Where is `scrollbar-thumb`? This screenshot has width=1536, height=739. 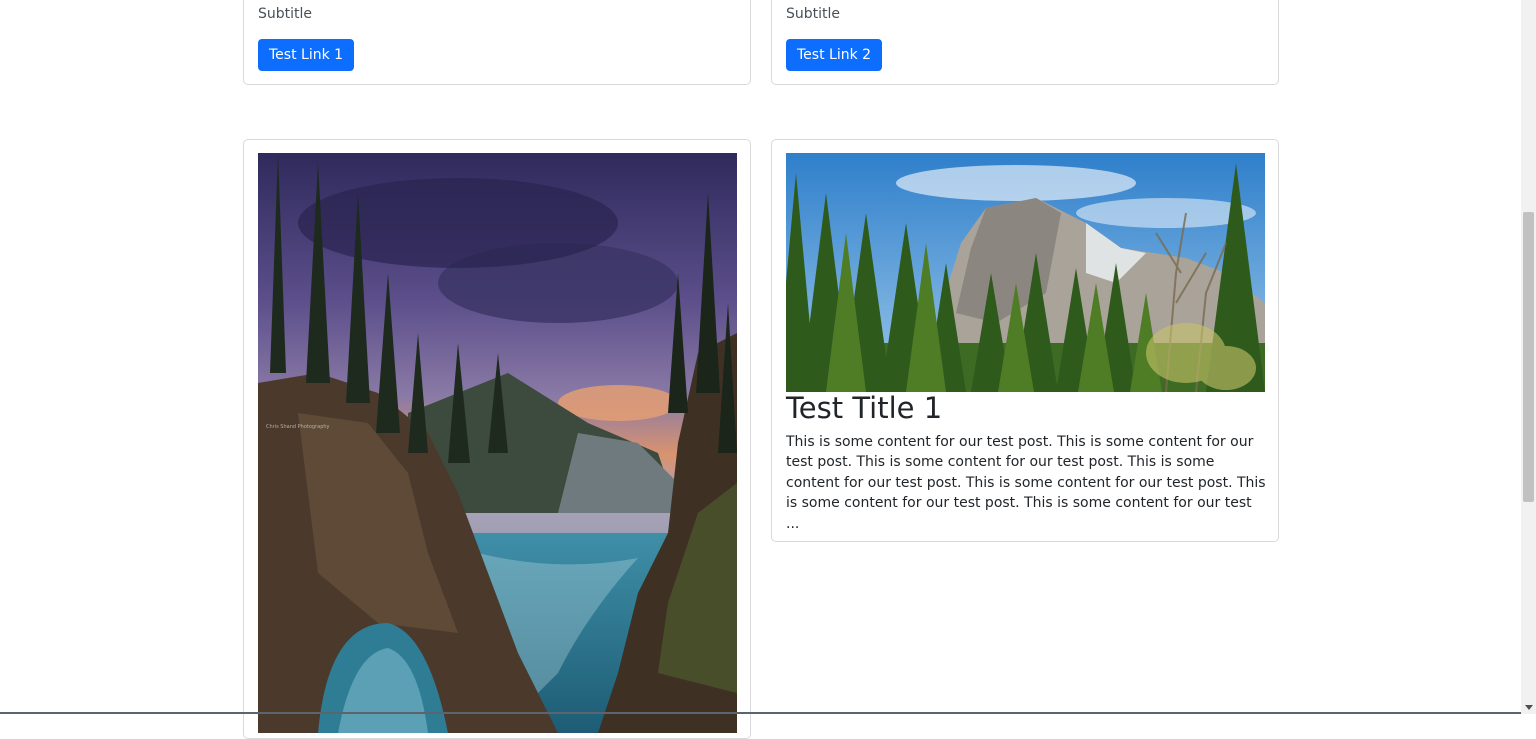
scrollbar-thumb is located at coordinates (1528, 357).